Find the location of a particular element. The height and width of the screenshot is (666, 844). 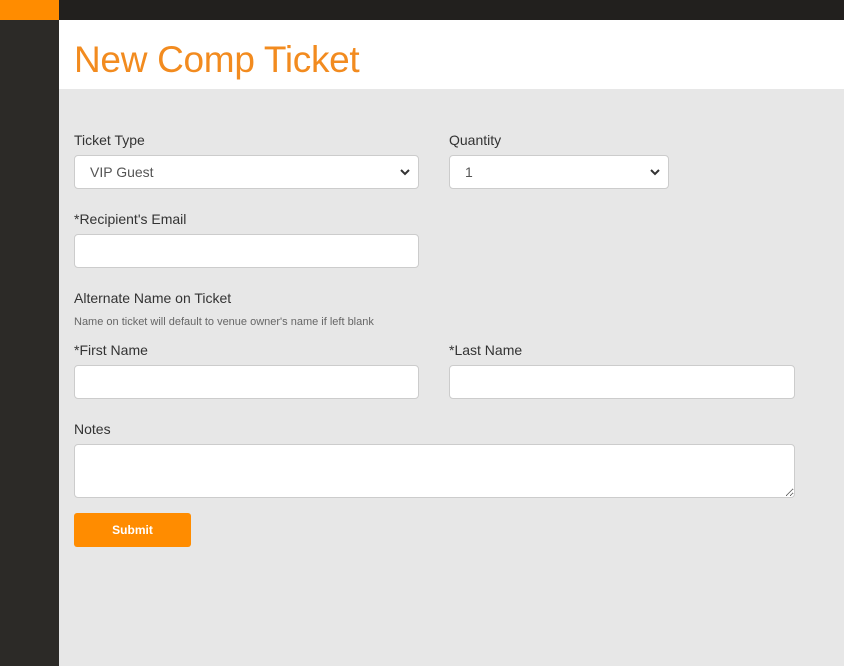

page-header: New Comp Ticket is located at coordinates (451, 54).